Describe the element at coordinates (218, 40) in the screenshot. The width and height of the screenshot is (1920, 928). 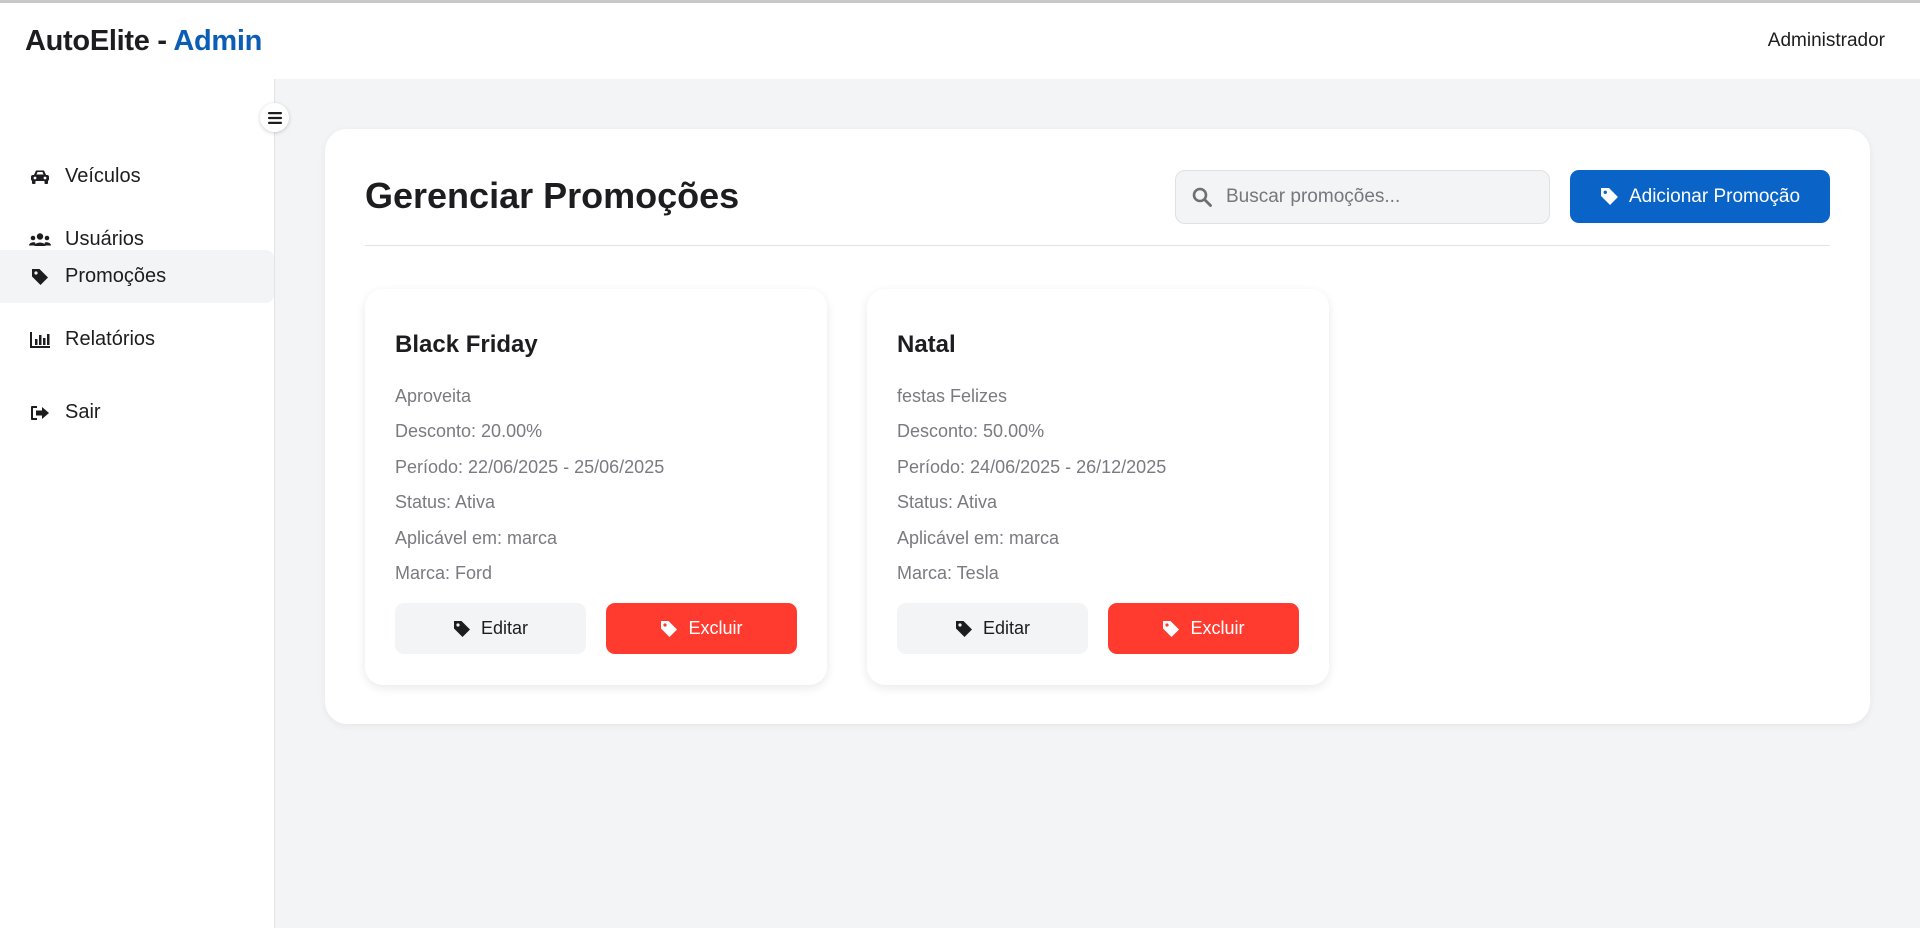
I see `brand-accent: Admin` at that location.